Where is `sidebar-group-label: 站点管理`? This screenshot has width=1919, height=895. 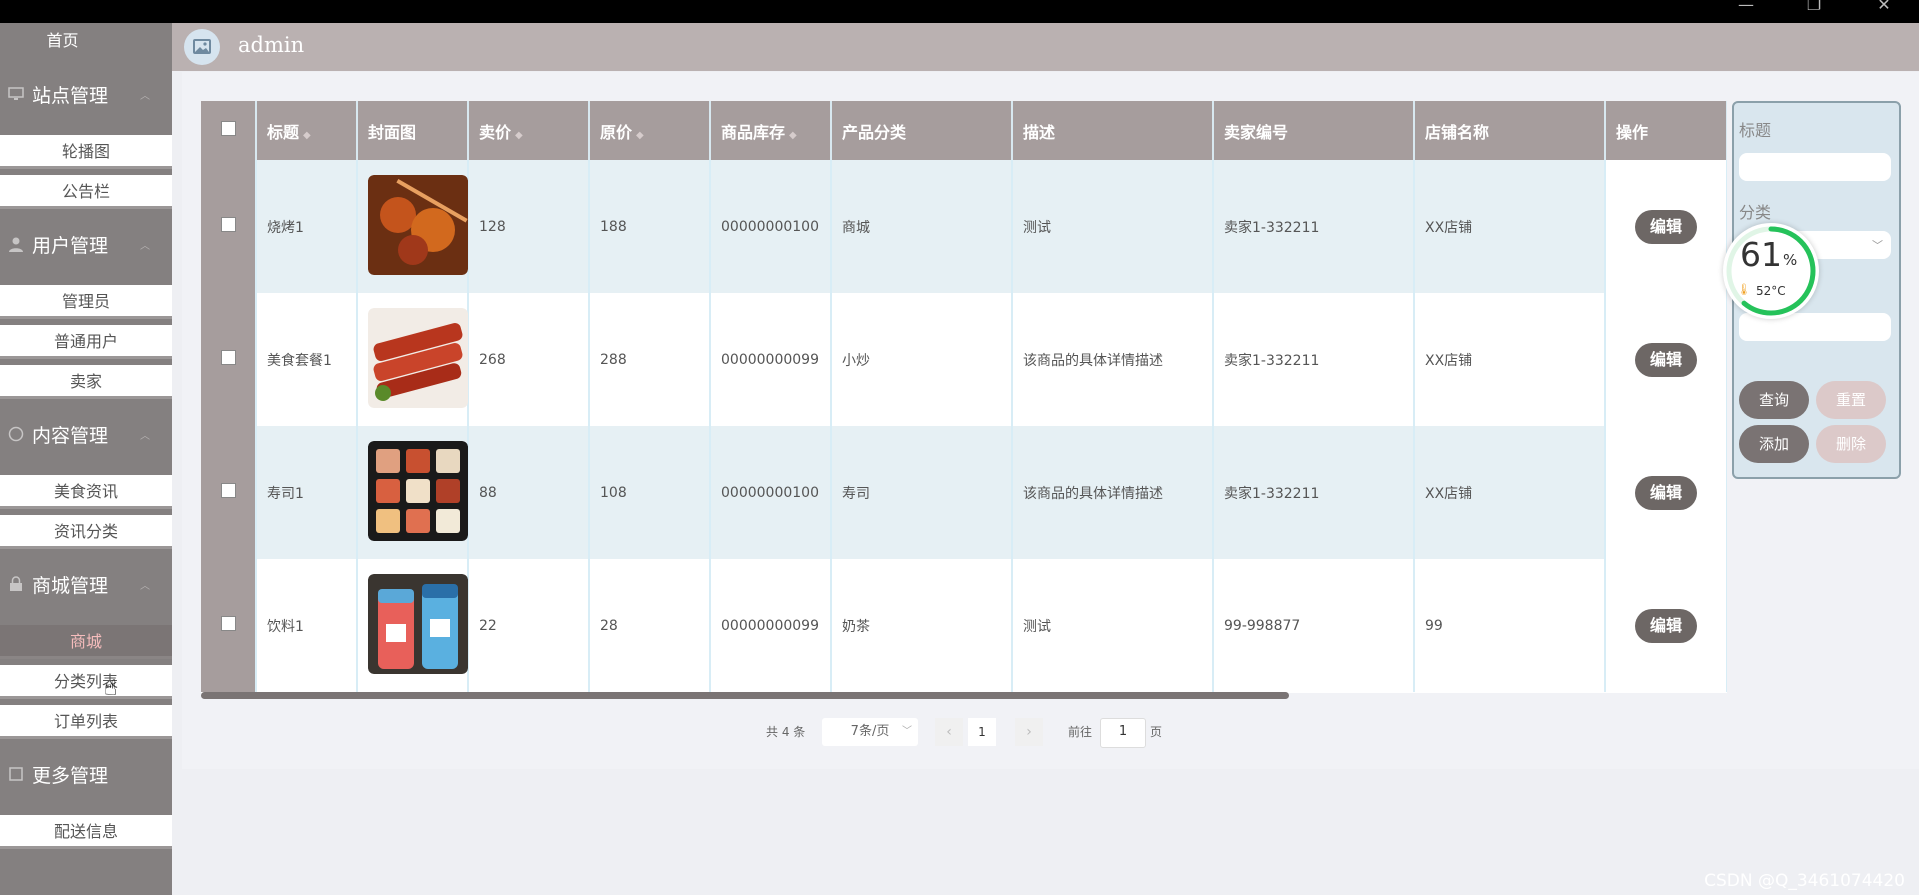 sidebar-group-label: 站点管理 is located at coordinates (70, 95).